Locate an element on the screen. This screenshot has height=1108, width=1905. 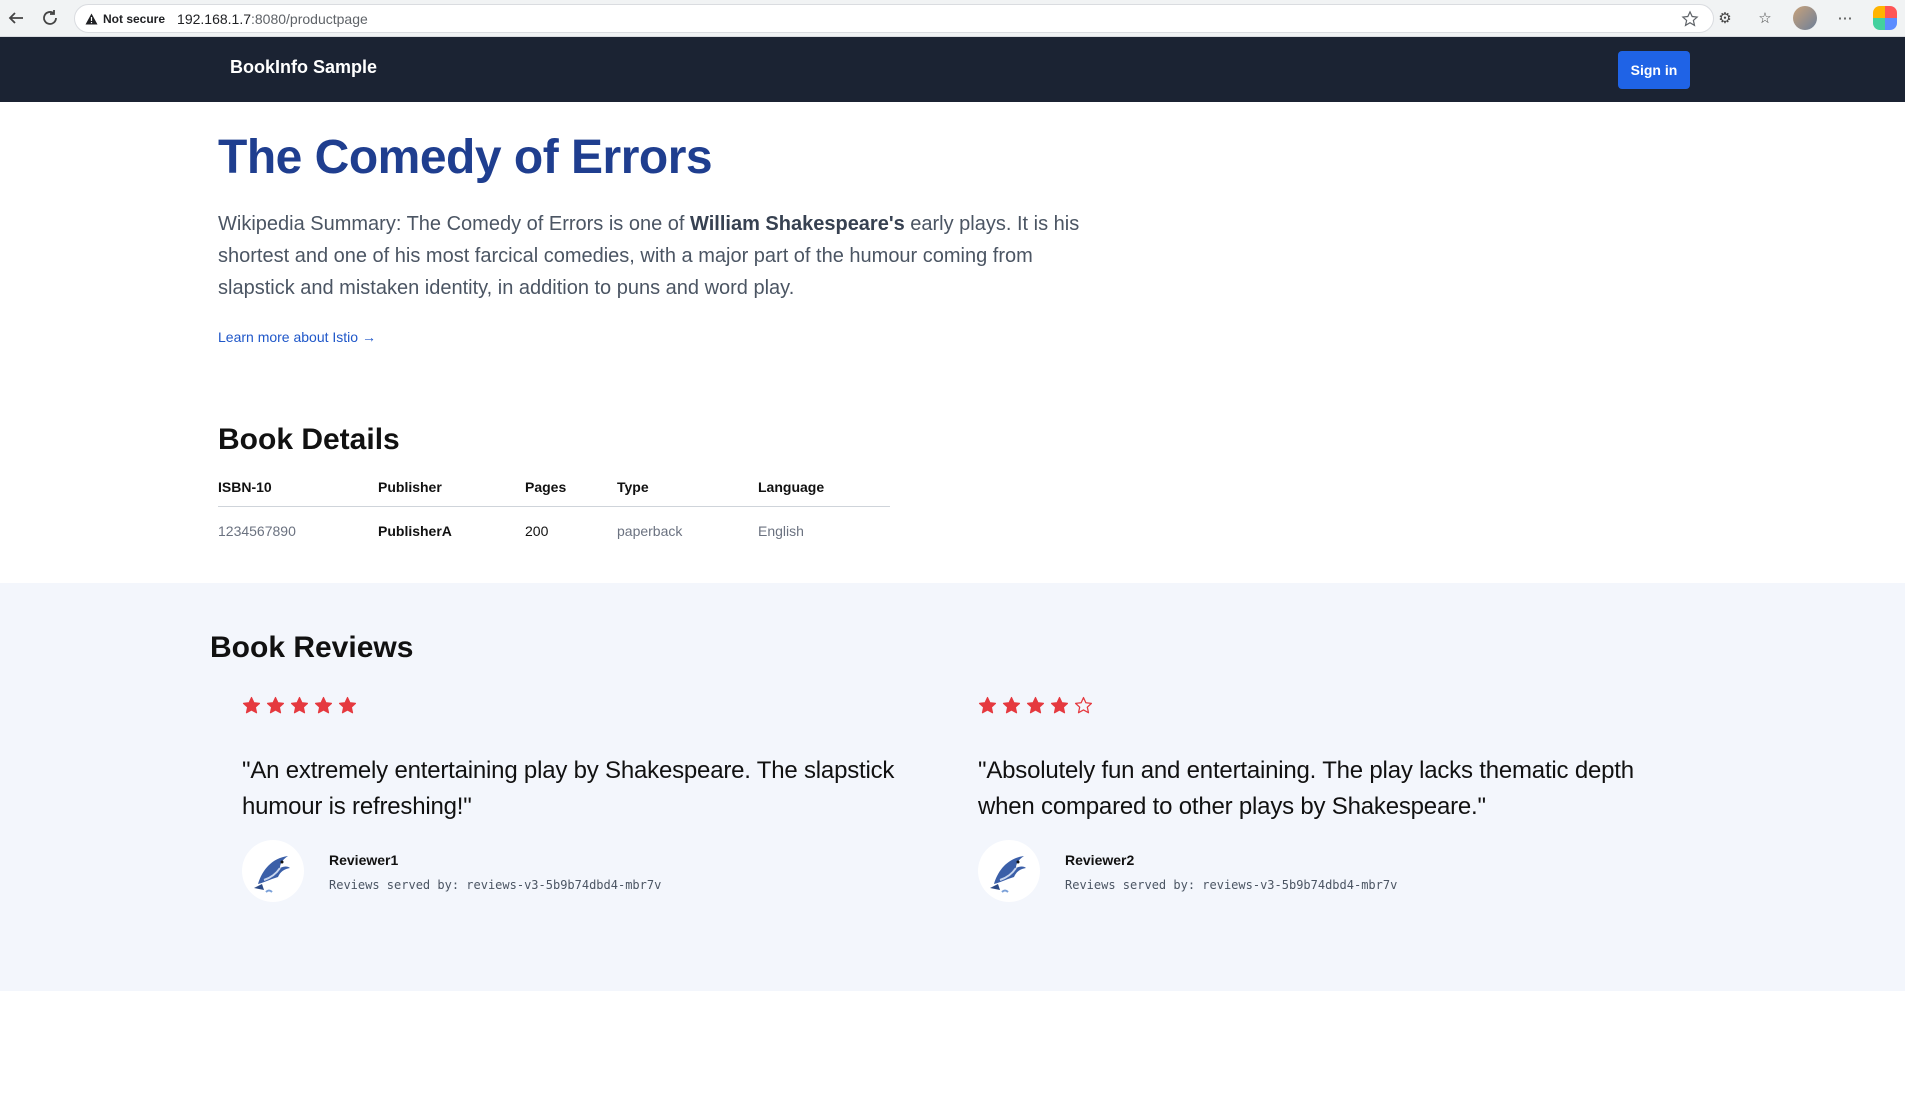
learn-more-link: Learn more about Istio → is located at coordinates (297, 337).